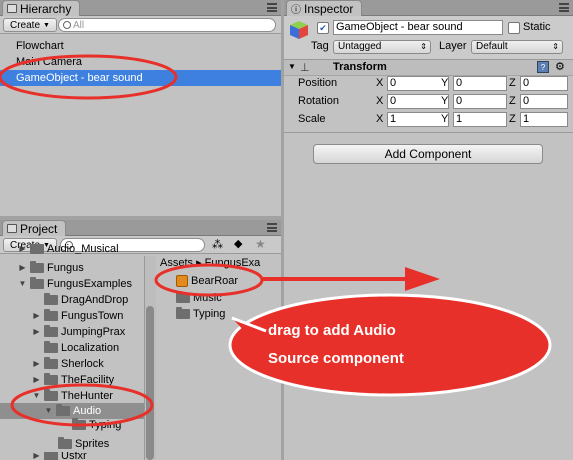  What do you see at coordinates (82, 405) in the screenshot?
I see `highlight-ellipse-audio-folder` at bounding box center [82, 405].